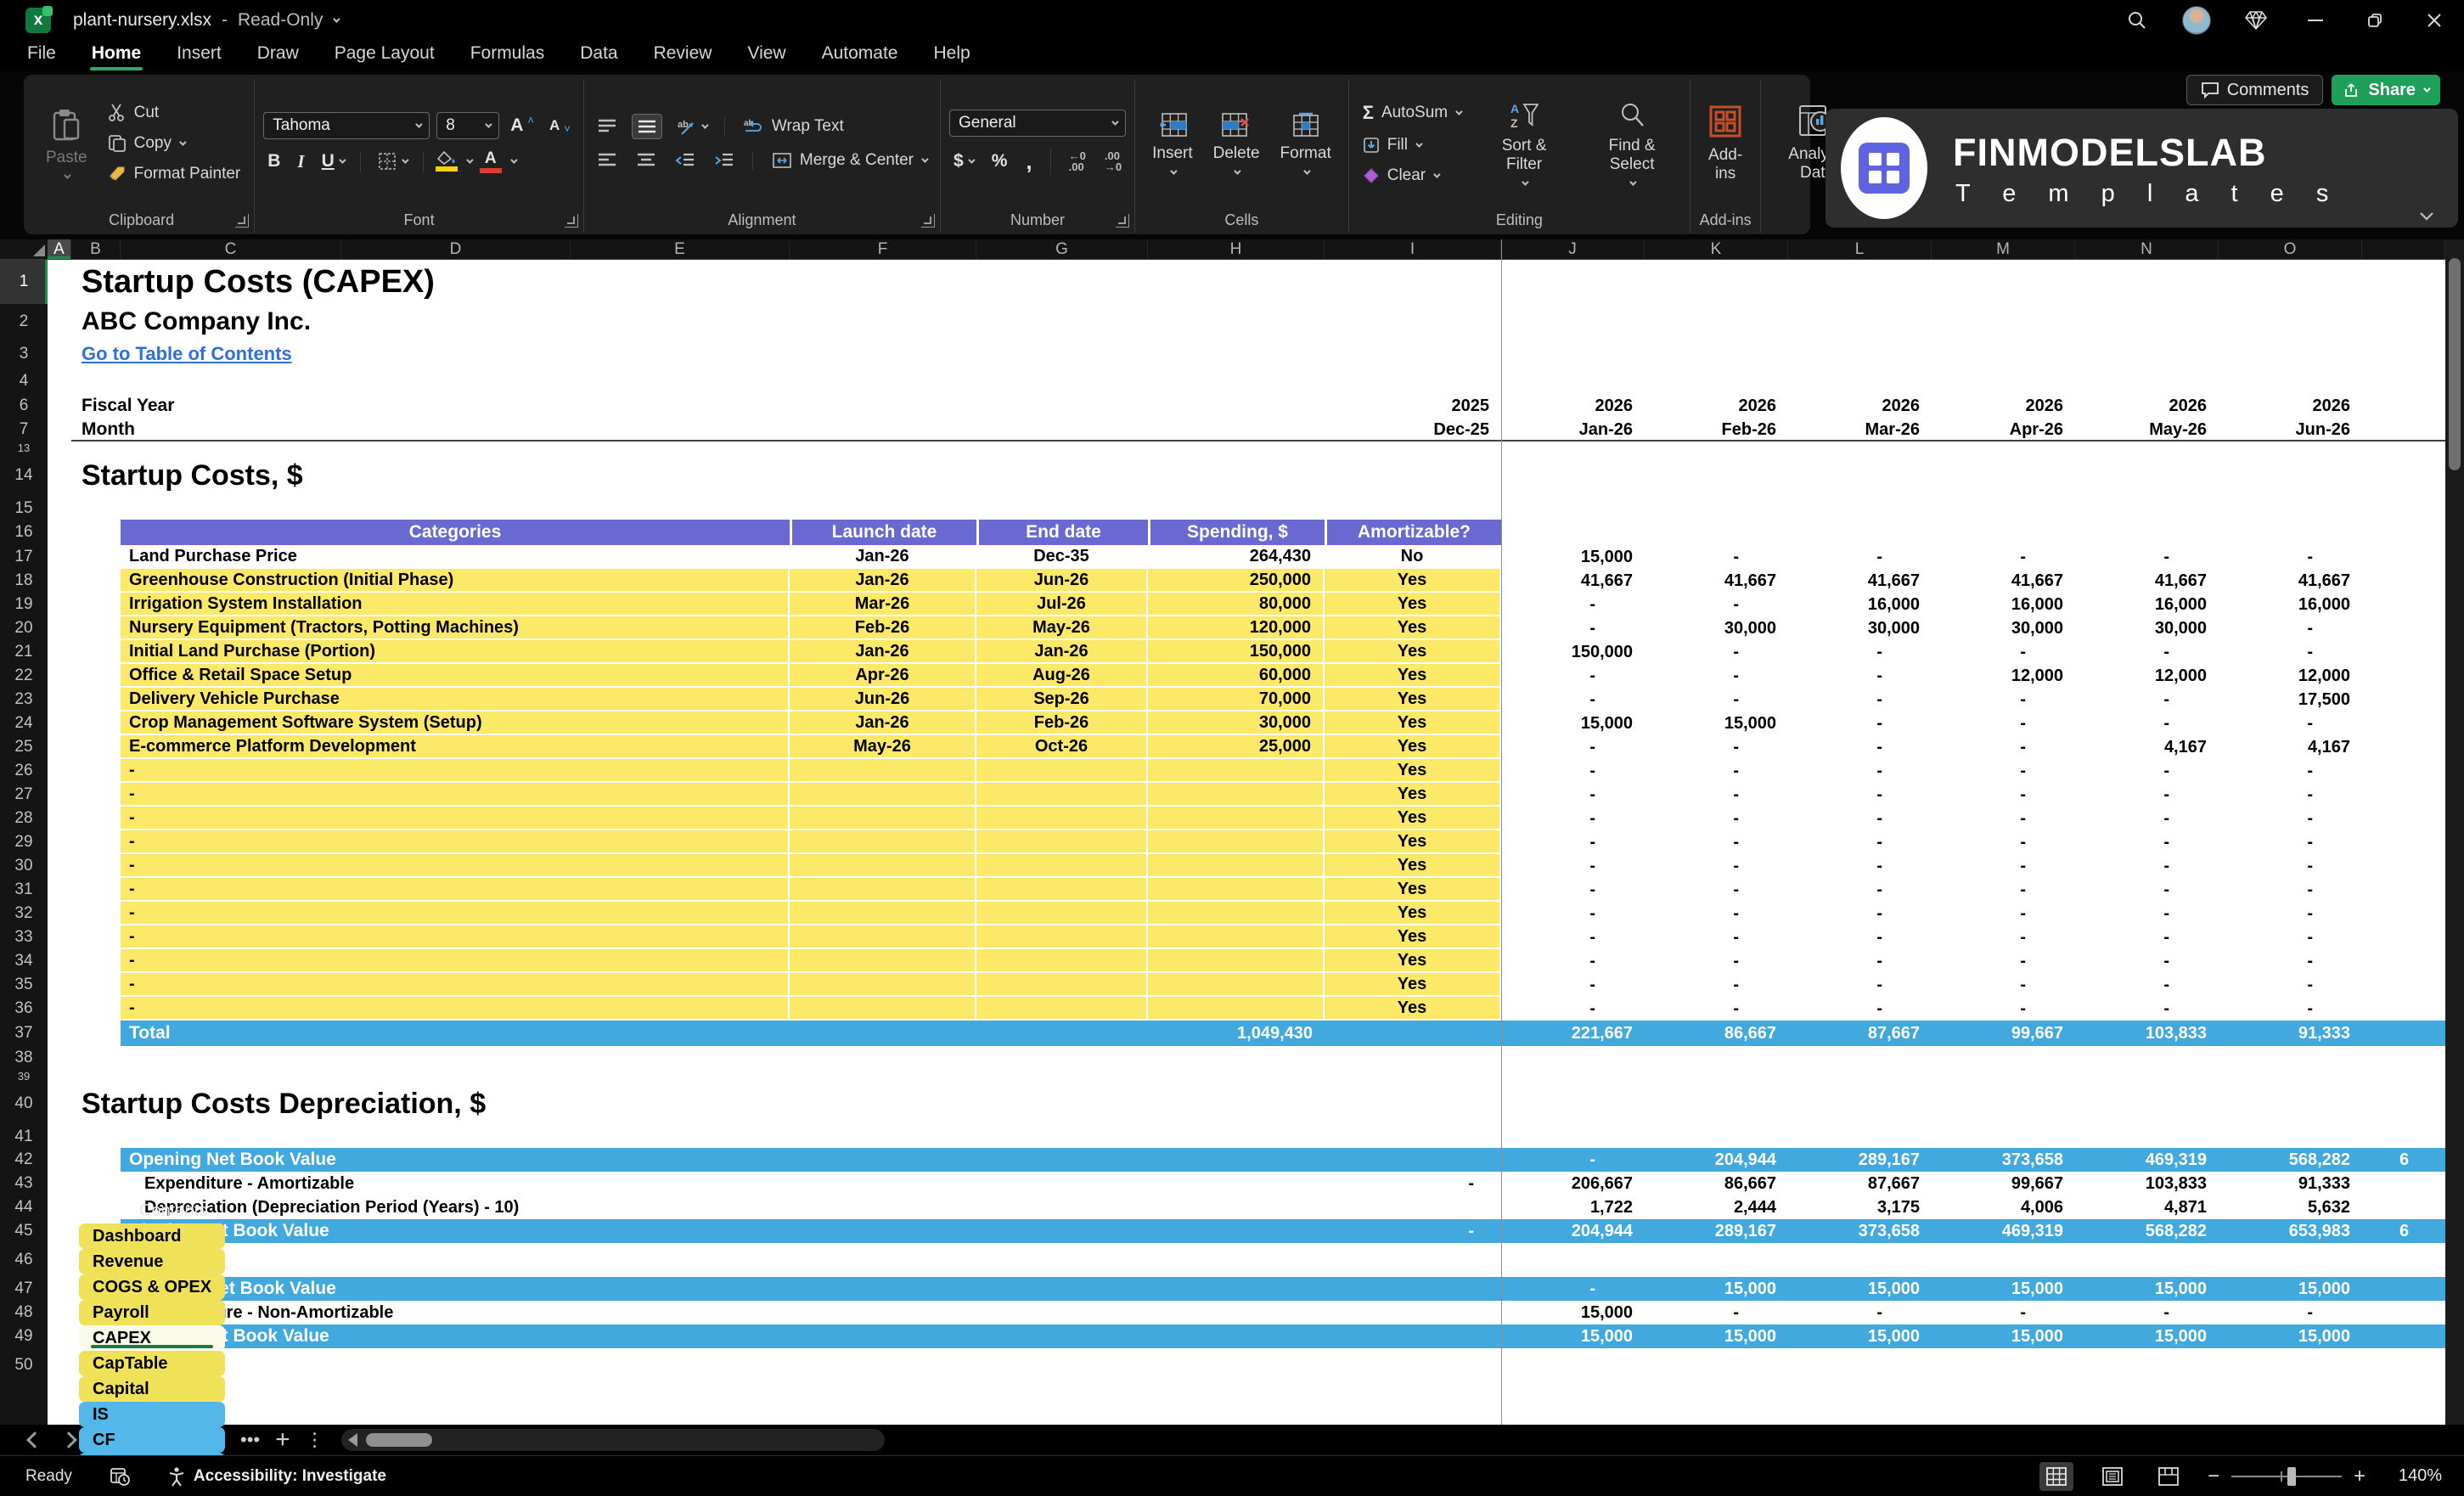  I want to click on cell-J26: -, so click(1573, 771).